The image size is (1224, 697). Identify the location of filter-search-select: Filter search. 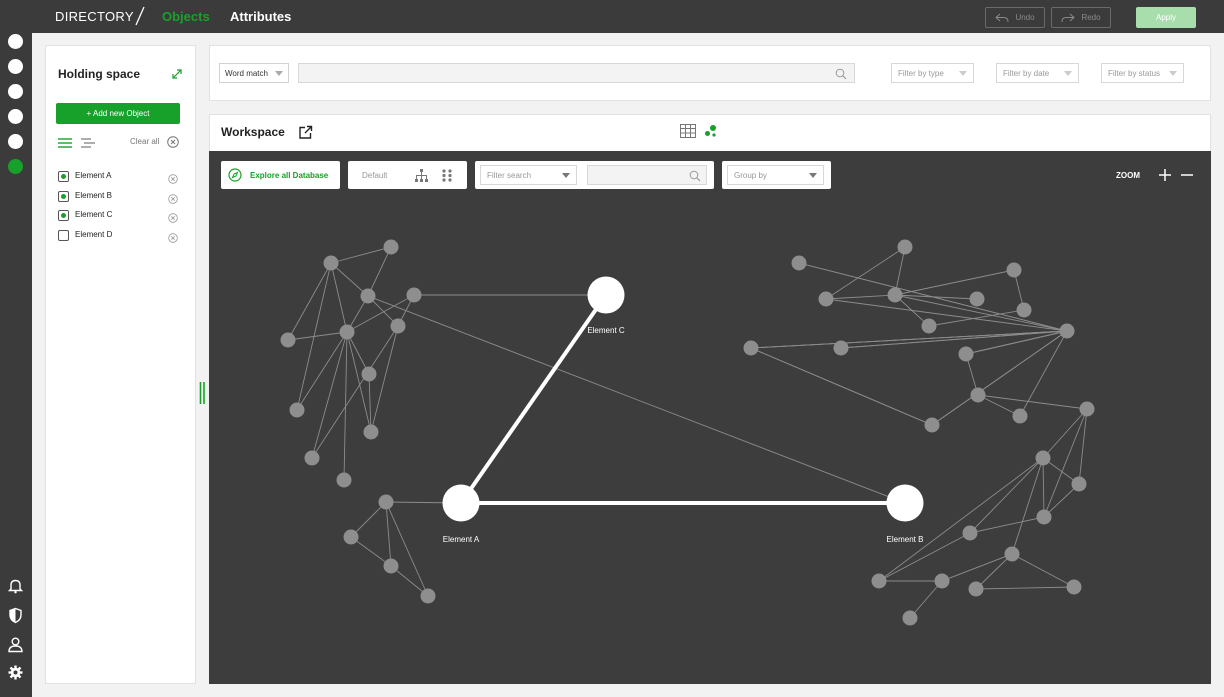
(528, 175).